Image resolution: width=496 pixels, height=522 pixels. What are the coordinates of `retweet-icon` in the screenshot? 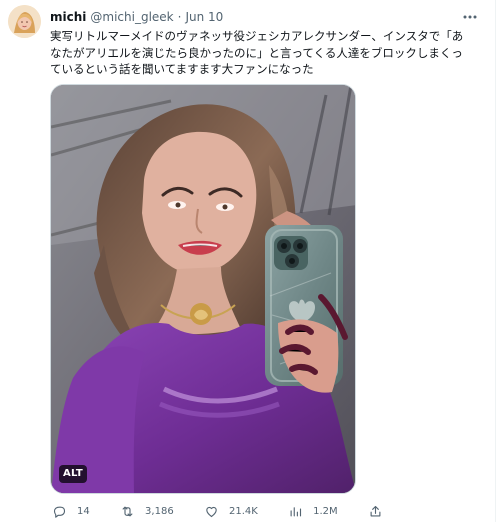 It's located at (127, 511).